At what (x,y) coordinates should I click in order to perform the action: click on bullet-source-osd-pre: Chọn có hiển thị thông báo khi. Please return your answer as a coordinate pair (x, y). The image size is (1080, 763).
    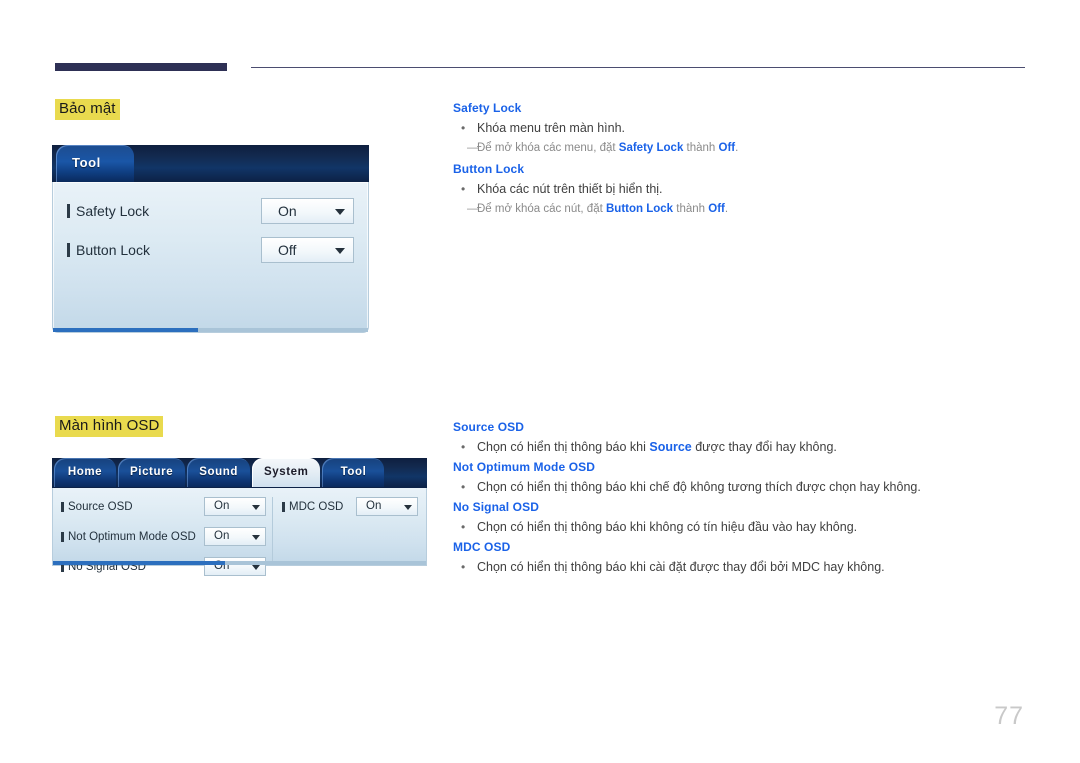
    Looking at the image, I should click on (563, 447).